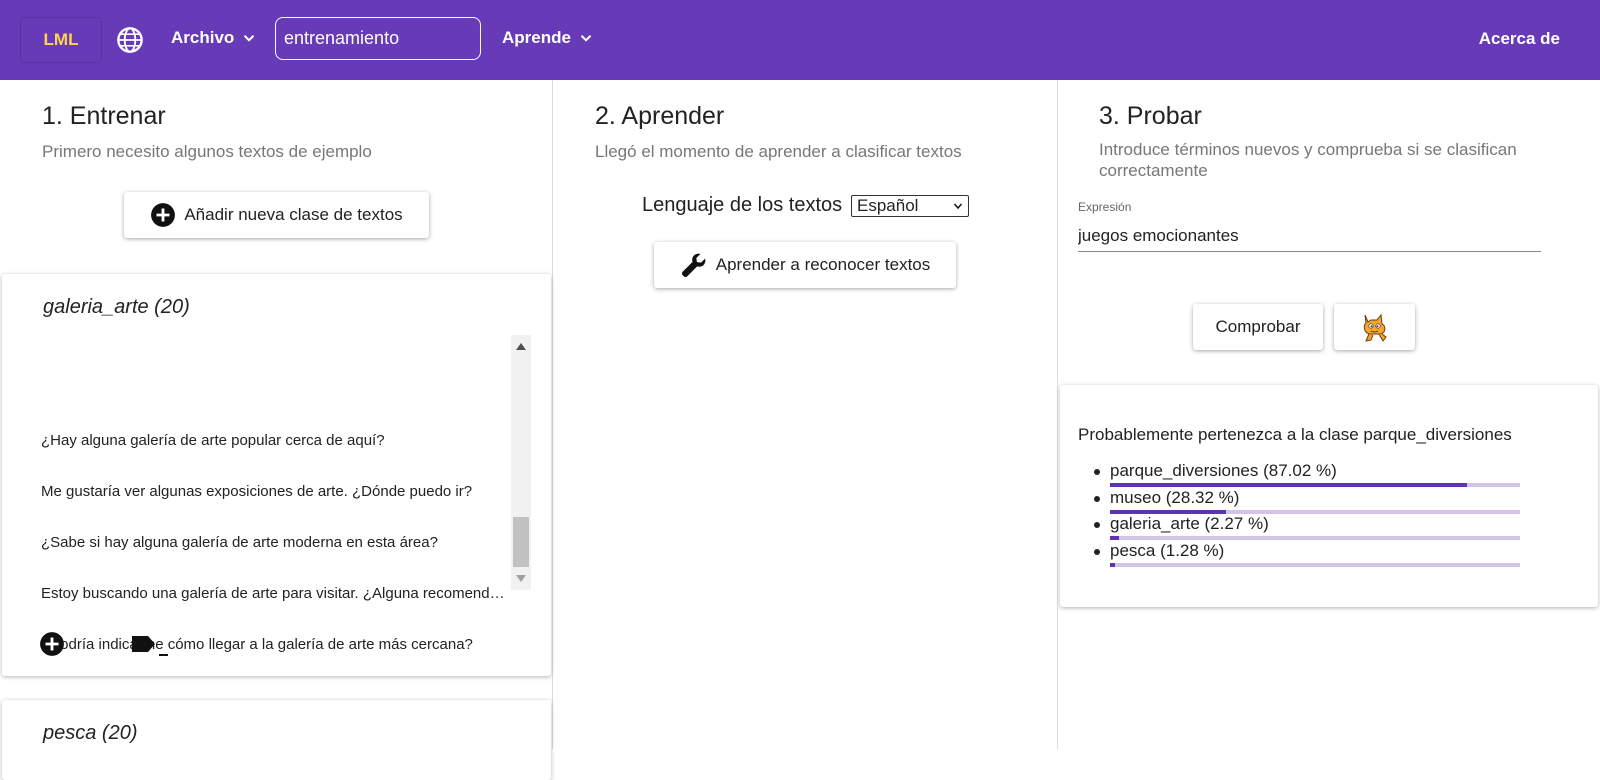 The image size is (1600, 780). What do you see at coordinates (1113, 564) in the screenshot?
I see `confidence-bar-fill` at bounding box center [1113, 564].